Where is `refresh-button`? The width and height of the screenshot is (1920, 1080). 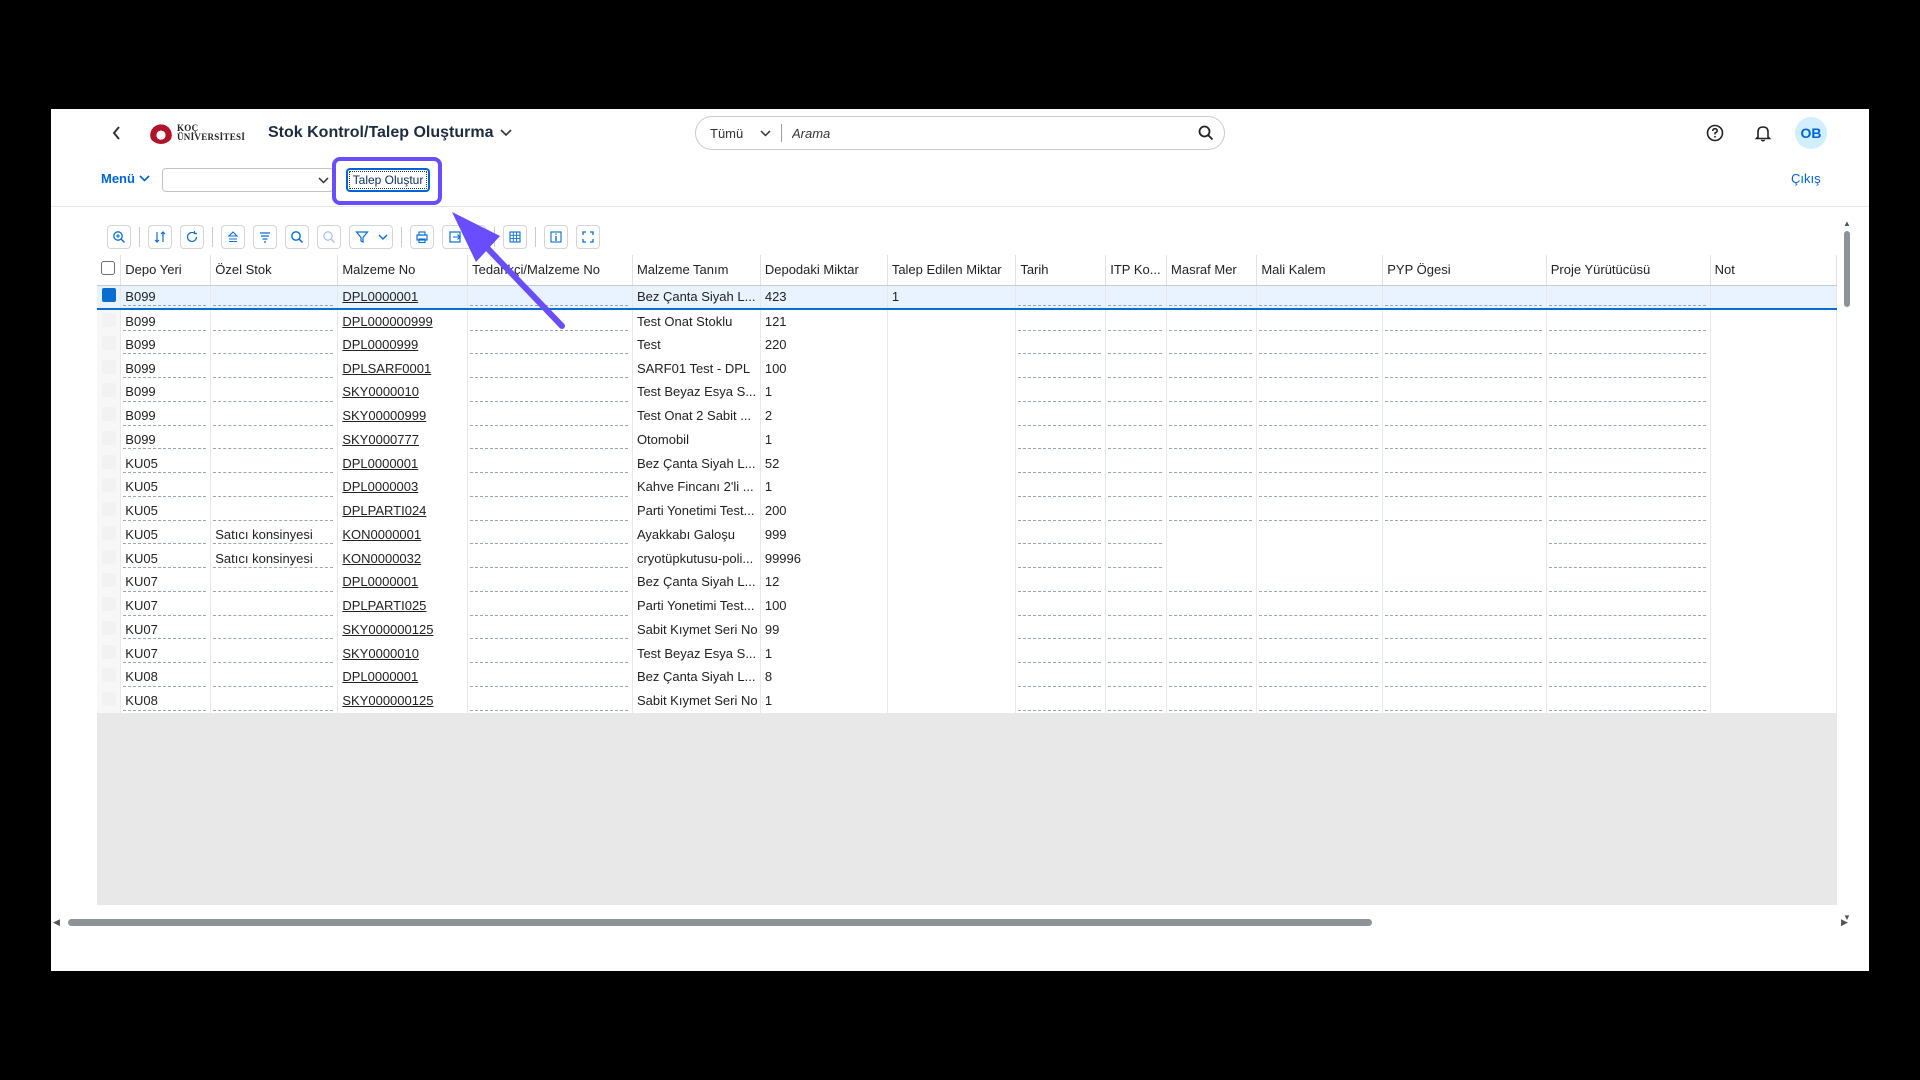
refresh-button is located at coordinates (192, 237).